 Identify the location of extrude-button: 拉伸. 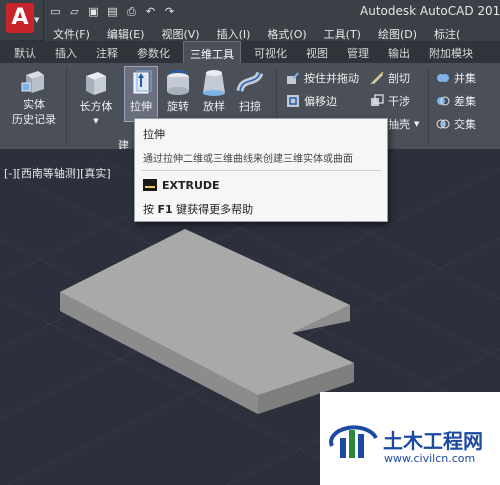
(141, 94).